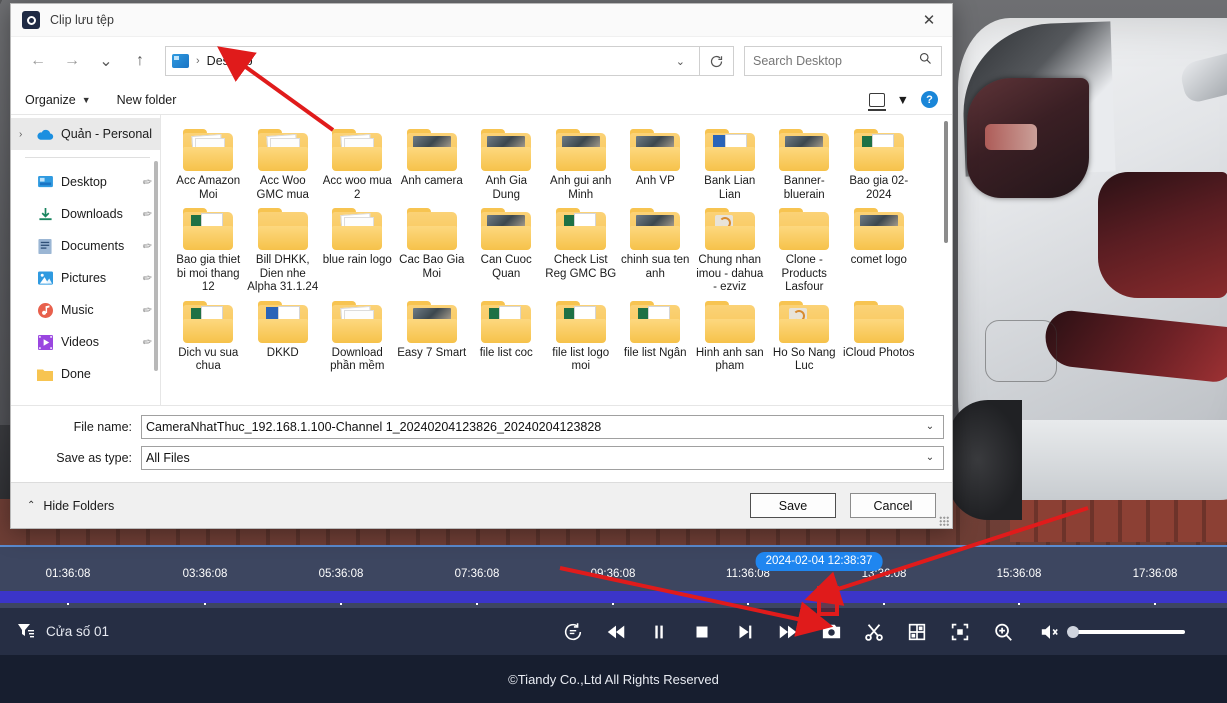  I want to click on sidebar-item-done: Done, so click(85, 374).